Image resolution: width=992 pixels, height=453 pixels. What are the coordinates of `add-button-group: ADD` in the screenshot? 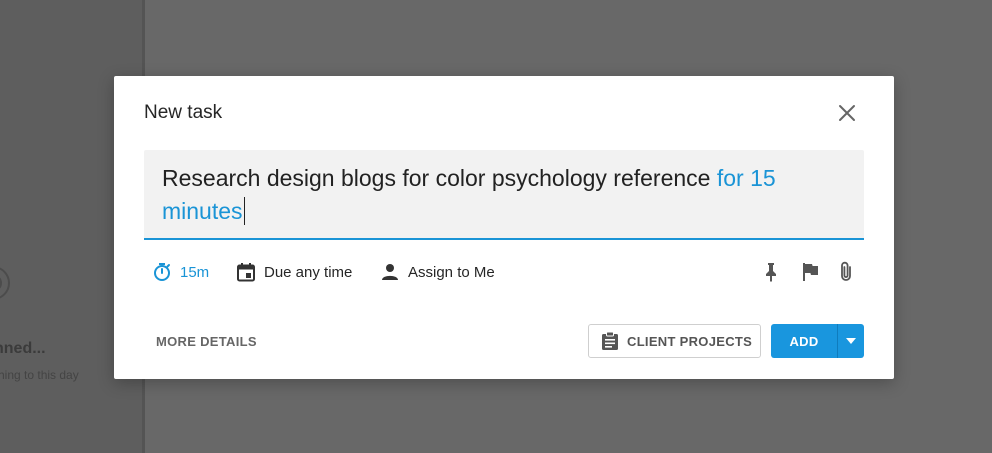 It's located at (817, 341).